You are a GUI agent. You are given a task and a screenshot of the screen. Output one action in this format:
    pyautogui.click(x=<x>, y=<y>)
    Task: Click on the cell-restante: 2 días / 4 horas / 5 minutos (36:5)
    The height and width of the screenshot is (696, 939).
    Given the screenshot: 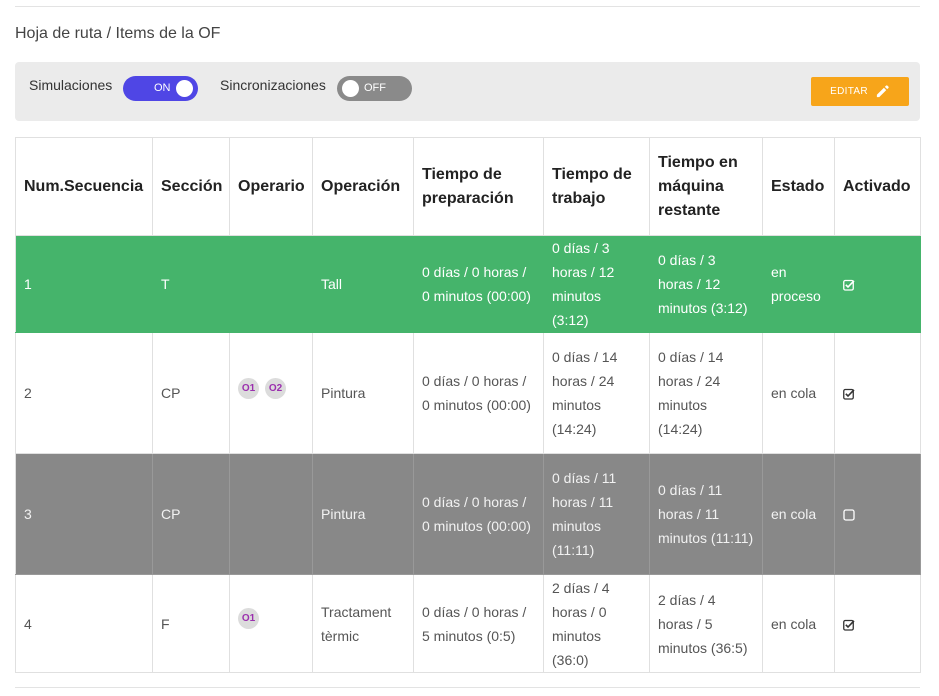 What is the action you would take?
    pyautogui.click(x=706, y=623)
    